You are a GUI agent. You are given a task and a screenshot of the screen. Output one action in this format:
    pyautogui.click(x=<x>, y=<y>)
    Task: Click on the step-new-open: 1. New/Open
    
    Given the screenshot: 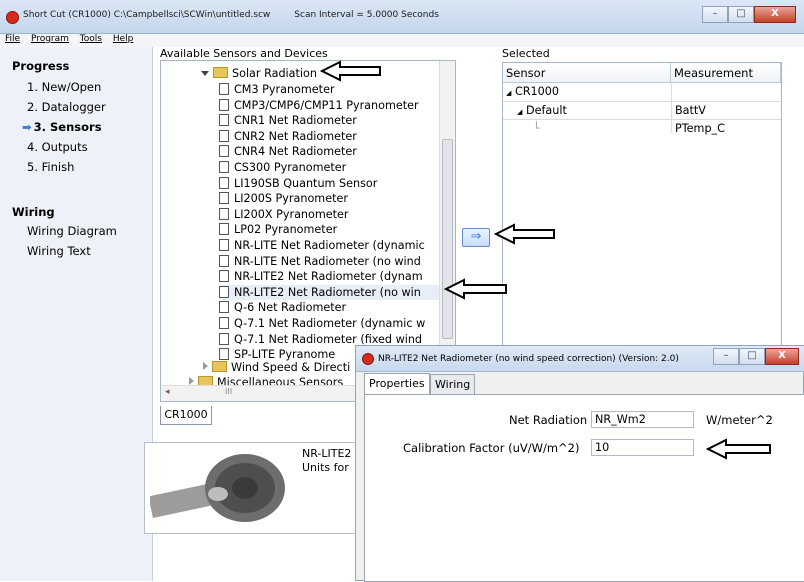 What is the action you would take?
    pyautogui.click(x=64, y=87)
    